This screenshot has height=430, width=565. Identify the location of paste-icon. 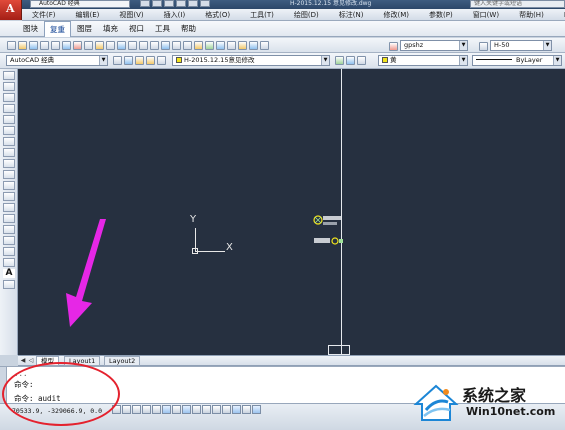
(99, 45).